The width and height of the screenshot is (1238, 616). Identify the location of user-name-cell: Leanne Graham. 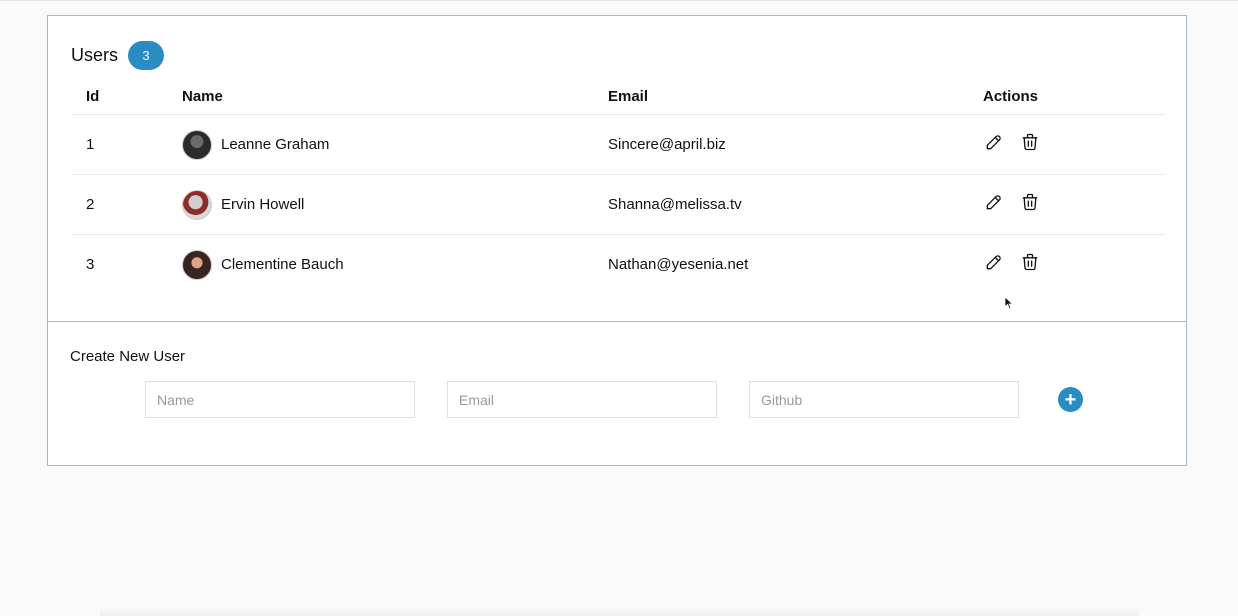
(255, 144).